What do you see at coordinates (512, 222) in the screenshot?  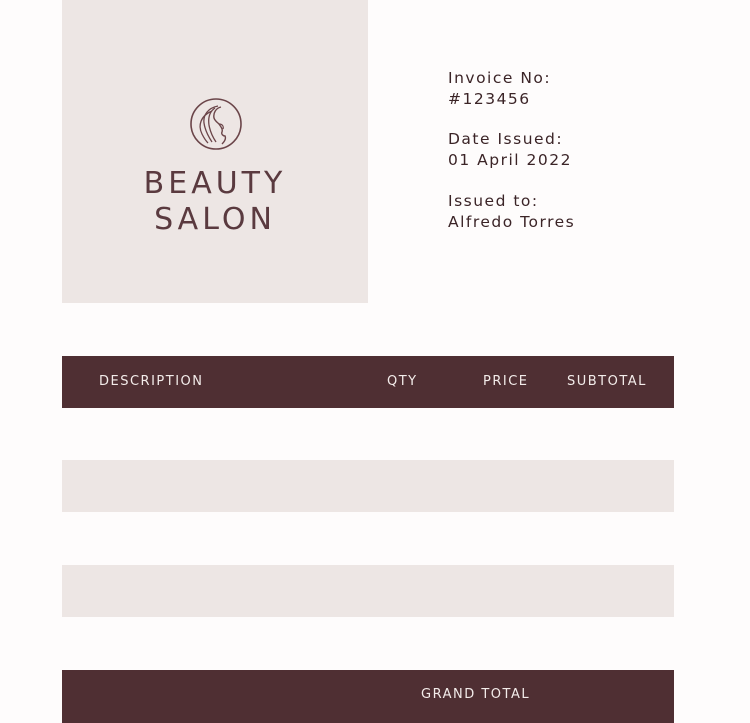 I see `issued-to-value: Alfredo Torres` at bounding box center [512, 222].